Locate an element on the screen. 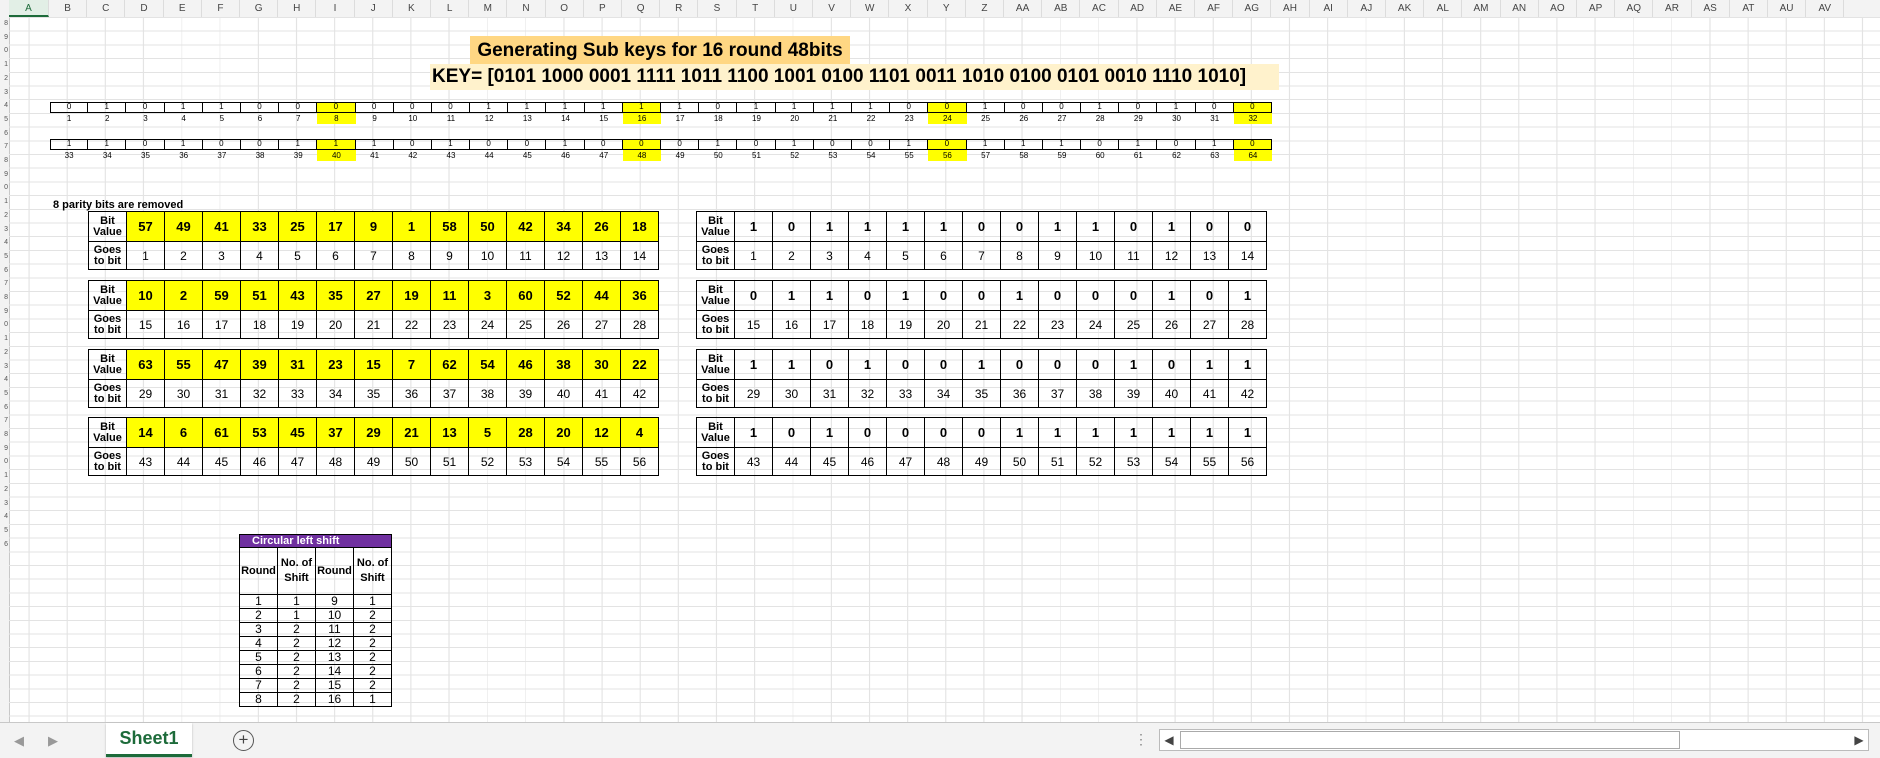 Image resolution: width=1880 pixels, height=758 pixels. goes-to-bit-cell: 27 is located at coordinates (601, 324).